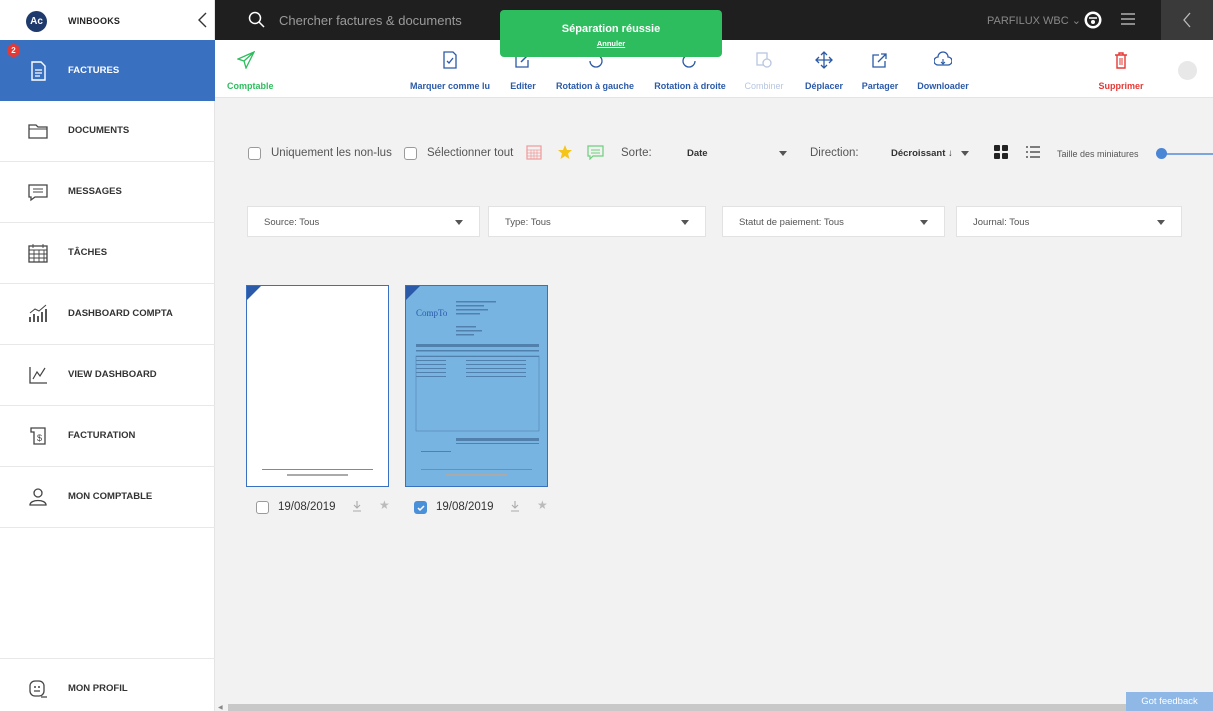 The height and width of the screenshot is (711, 1213). What do you see at coordinates (112, 374) in the screenshot?
I see `sidebar-item-label: VIEW DASHBOARD` at bounding box center [112, 374].